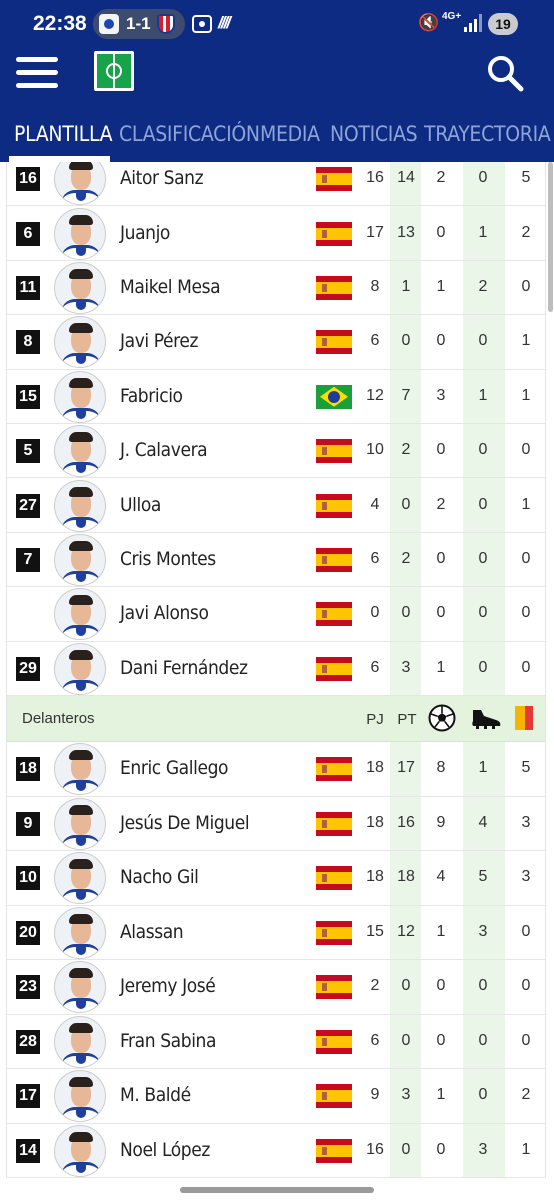 The height and width of the screenshot is (1200, 554). Describe the element at coordinates (276, 560) in the screenshot. I see `player-row: 7 Cris Montes 6 2 0 0 0` at that location.